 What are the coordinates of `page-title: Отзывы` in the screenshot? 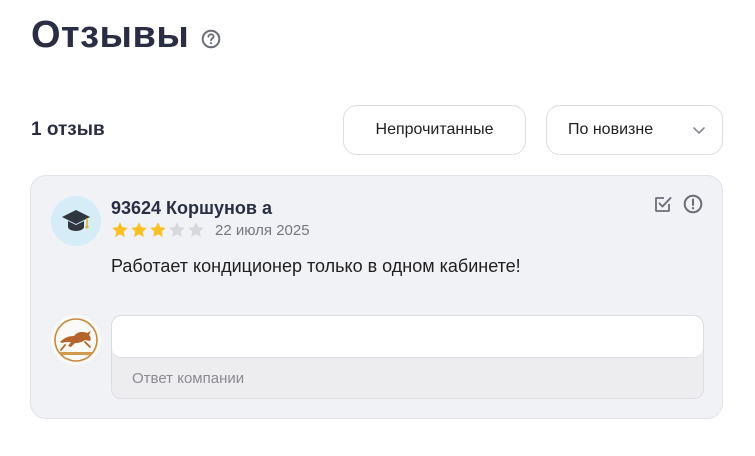 It's located at (110, 35).